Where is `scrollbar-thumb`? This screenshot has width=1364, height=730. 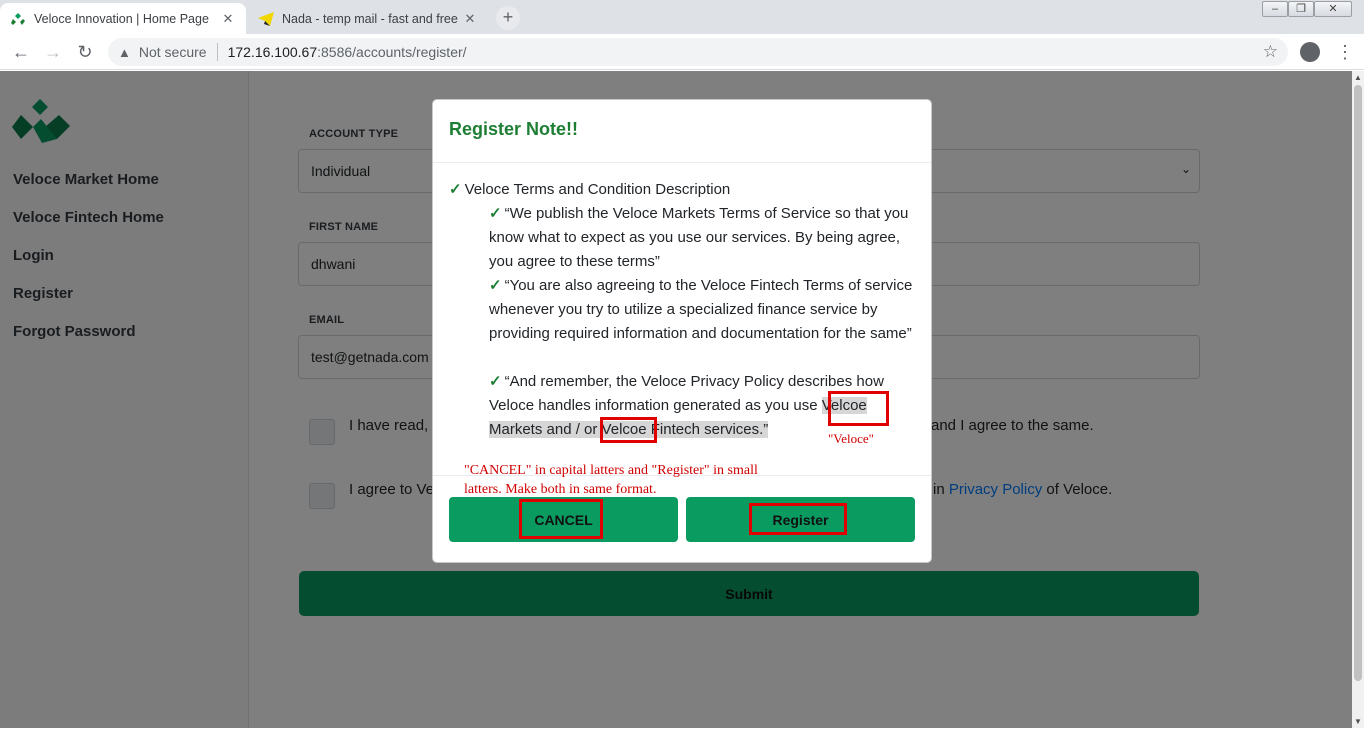 scrollbar-thumb is located at coordinates (1358, 383).